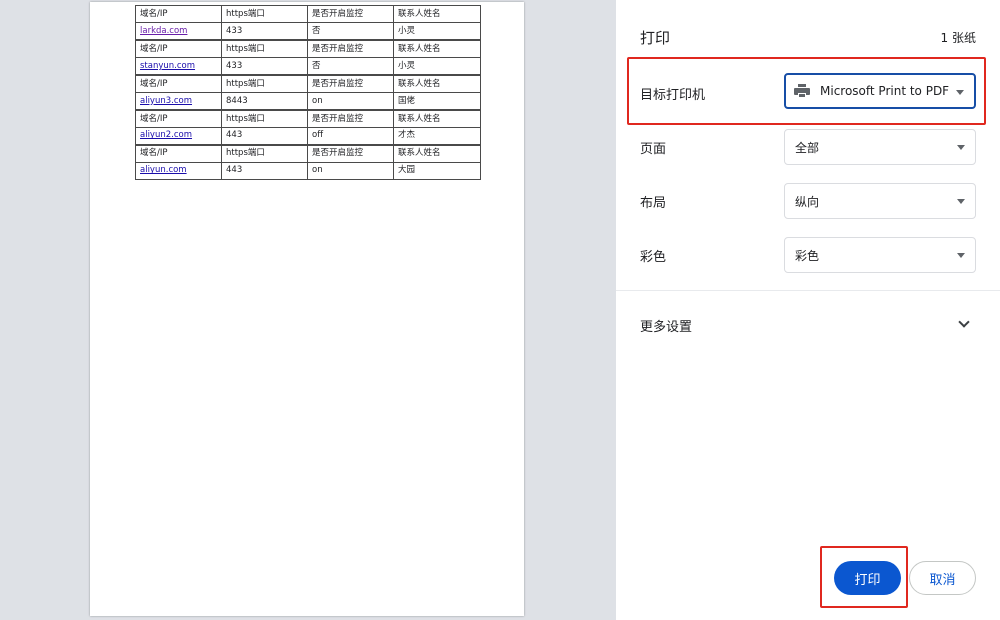 The image size is (1000, 620). Describe the element at coordinates (880, 147) in the screenshot. I see `pages-select: 全部` at that location.